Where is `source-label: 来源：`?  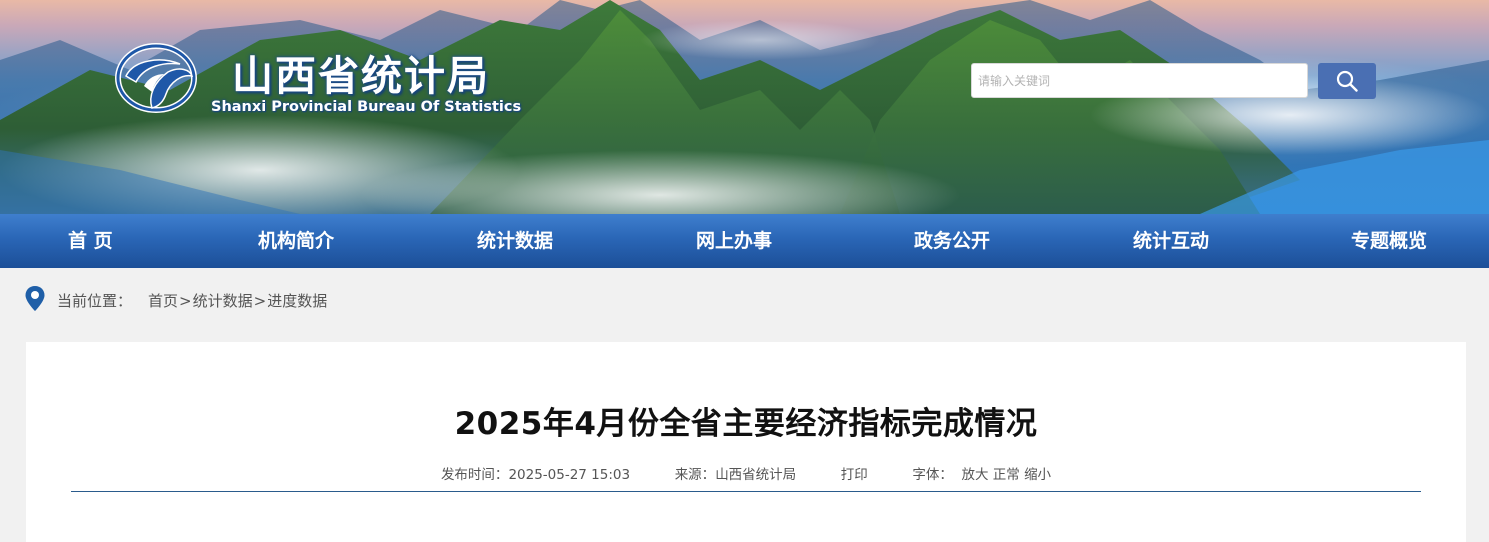 source-label: 来源： is located at coordinates (695, 475).